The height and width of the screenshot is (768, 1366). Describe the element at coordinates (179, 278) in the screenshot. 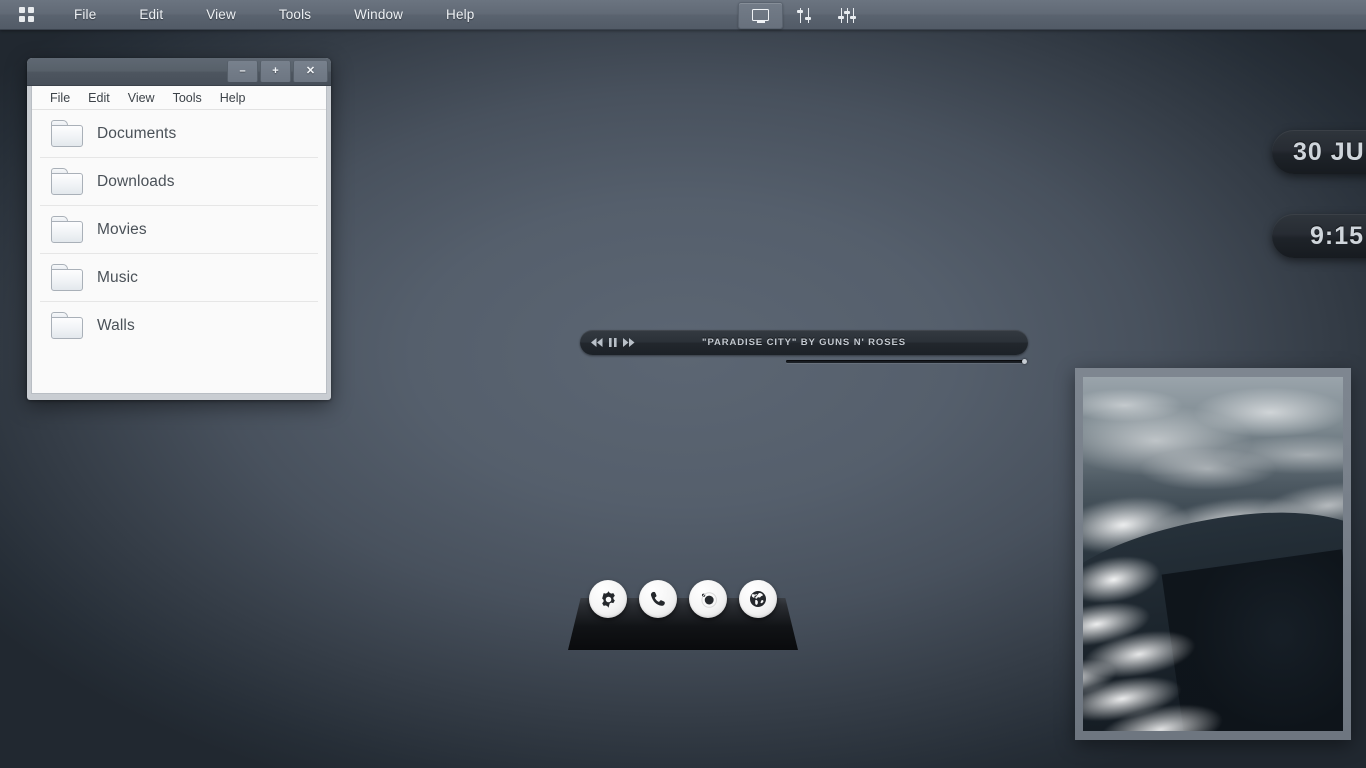

I see `list-item: Music` at that location.